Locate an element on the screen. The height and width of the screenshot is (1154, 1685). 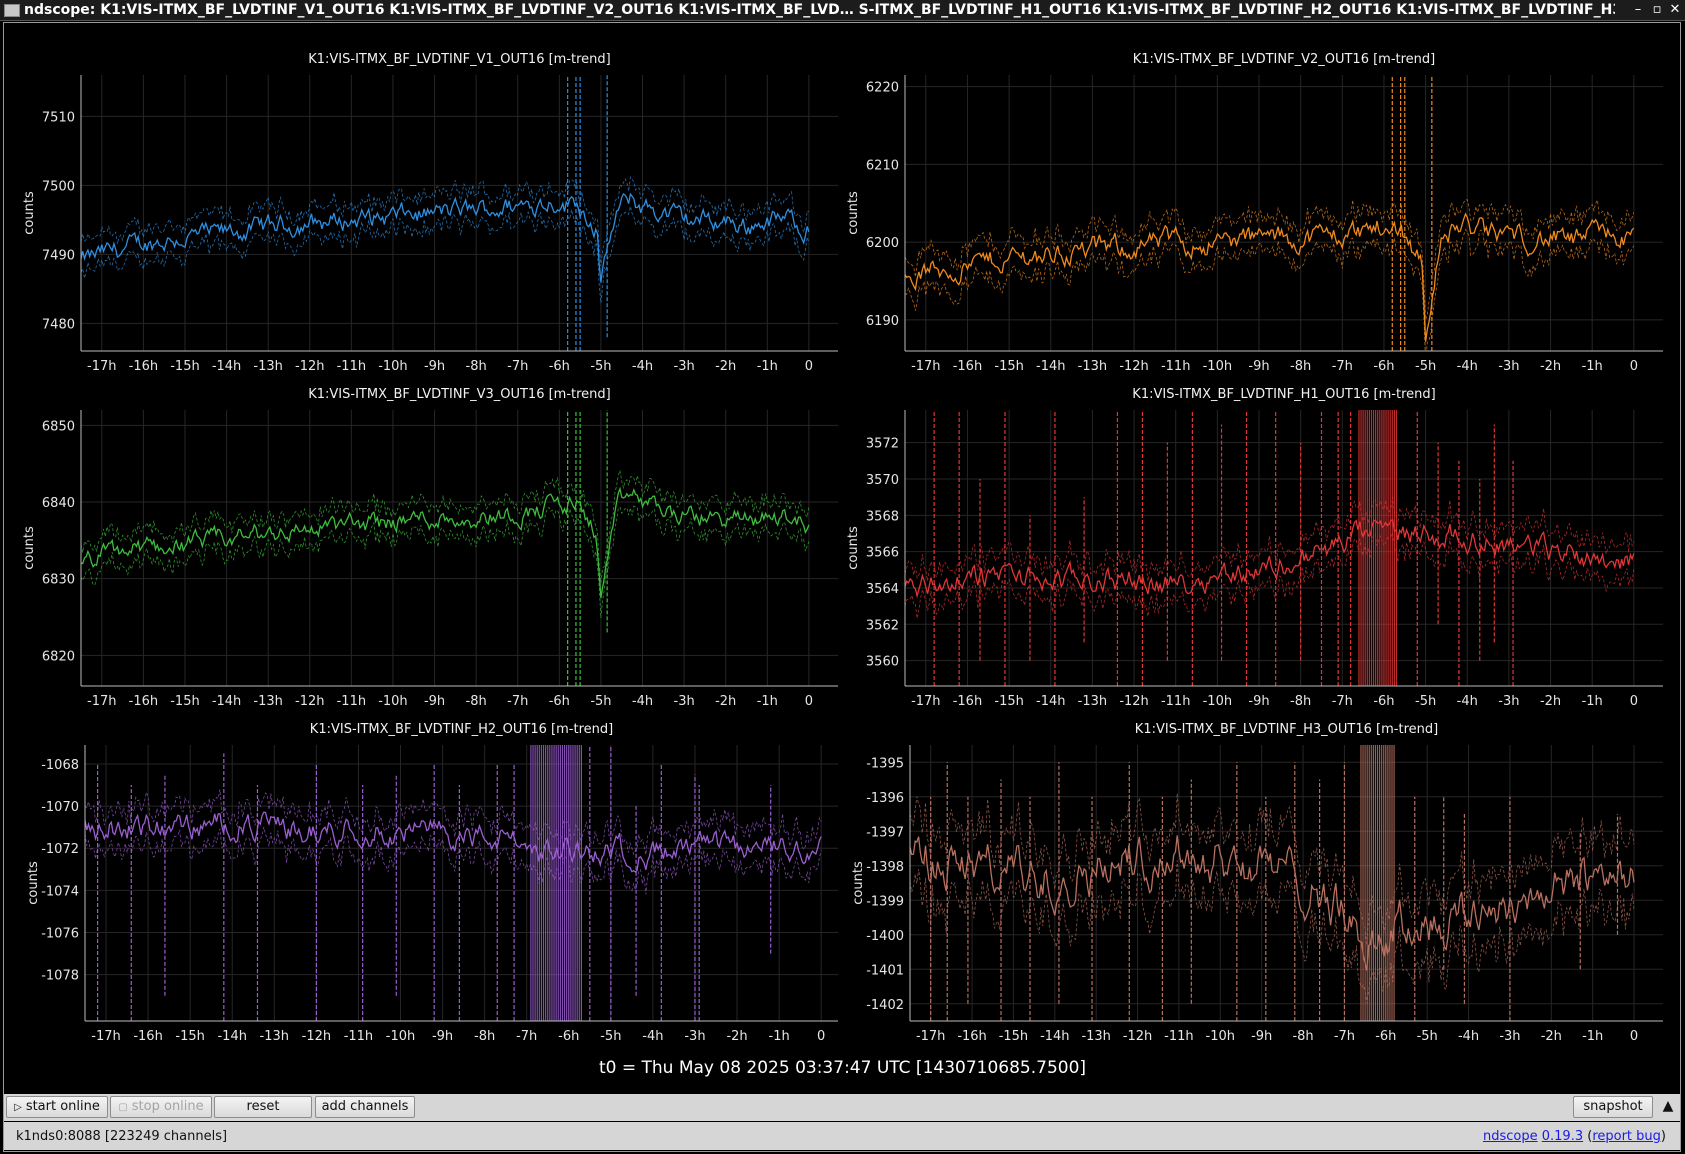
y-tick-label: 3566 is located at coordinates (882, 553).